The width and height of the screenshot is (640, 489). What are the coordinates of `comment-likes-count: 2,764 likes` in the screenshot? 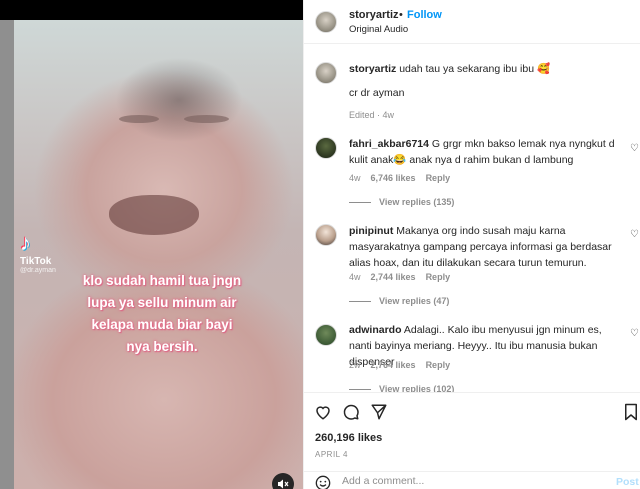 It's located at (393, 365).